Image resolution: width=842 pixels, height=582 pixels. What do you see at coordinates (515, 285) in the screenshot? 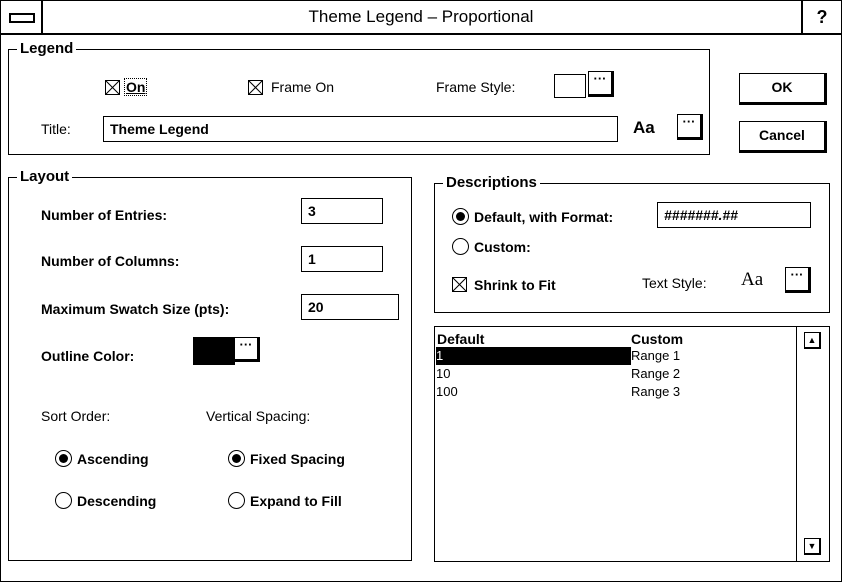
I see `shrink-to-fit-label: Shrink to Fit` at bounding box center [515, 285].